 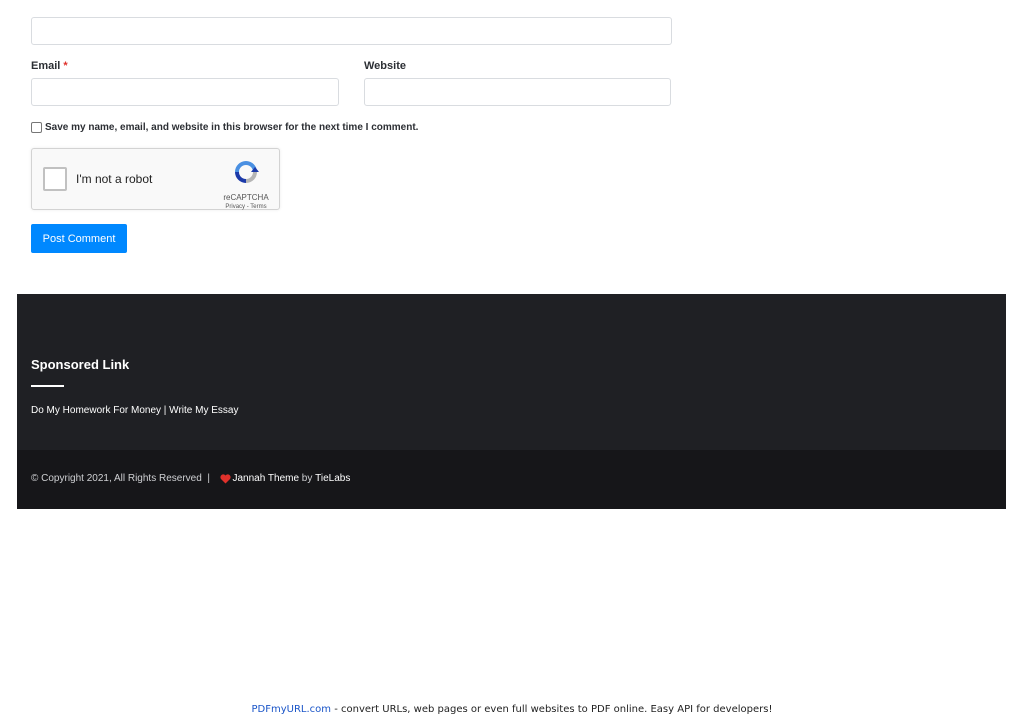 I want to click on email-label-text: Email, so click(x=46, y=66).